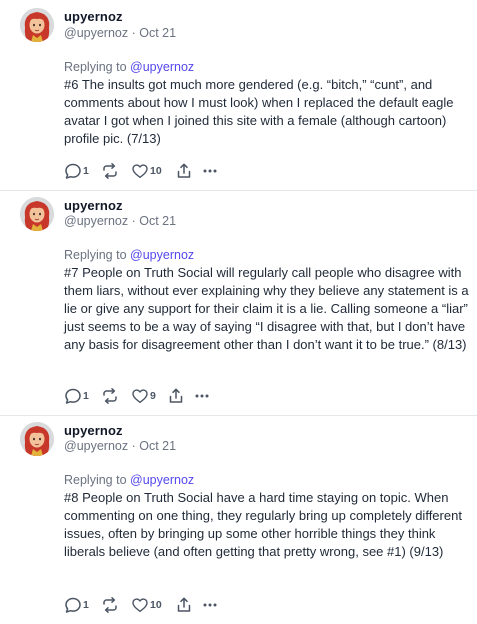 The height and width of the screenshot is (624, 477). I want to click on like-count: 9, so click(153, 396).